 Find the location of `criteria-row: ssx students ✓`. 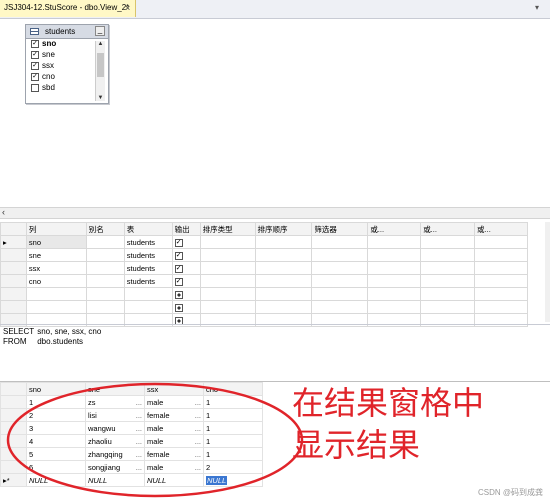

criteria-row: ssx students ✓ is located at coordinates (264, 268).